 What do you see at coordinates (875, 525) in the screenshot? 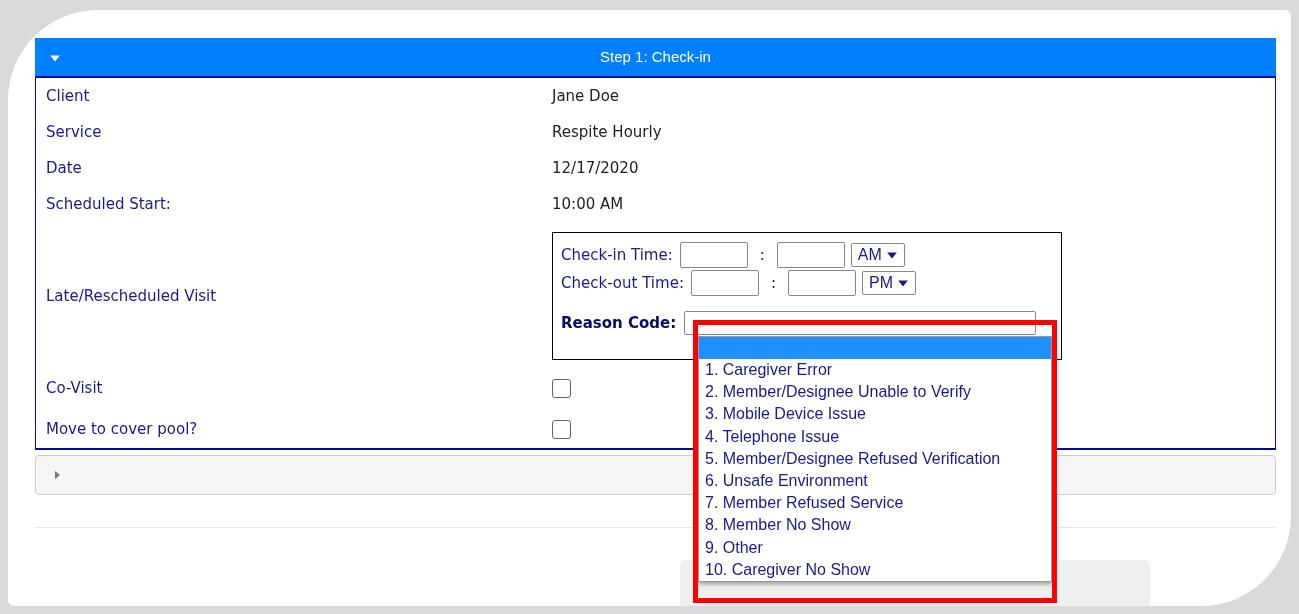
I see `dropdown-option: 8. Member No Show` at bounding box center [875, 525].